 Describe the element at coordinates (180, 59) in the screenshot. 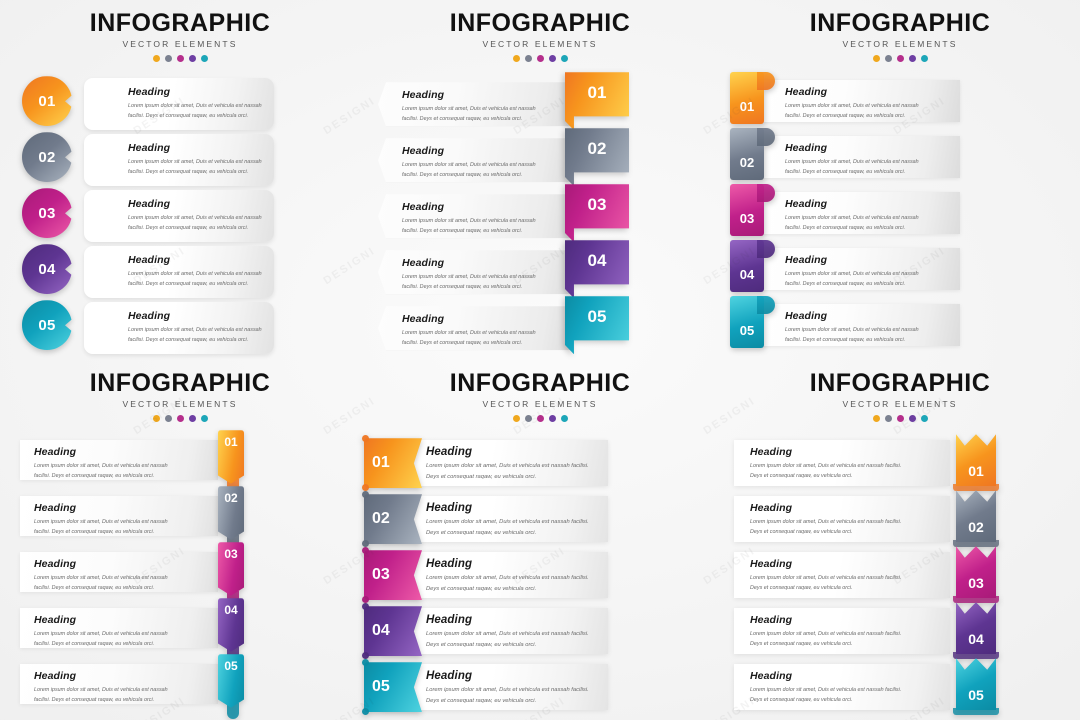

I see `accent-dots` at that location.